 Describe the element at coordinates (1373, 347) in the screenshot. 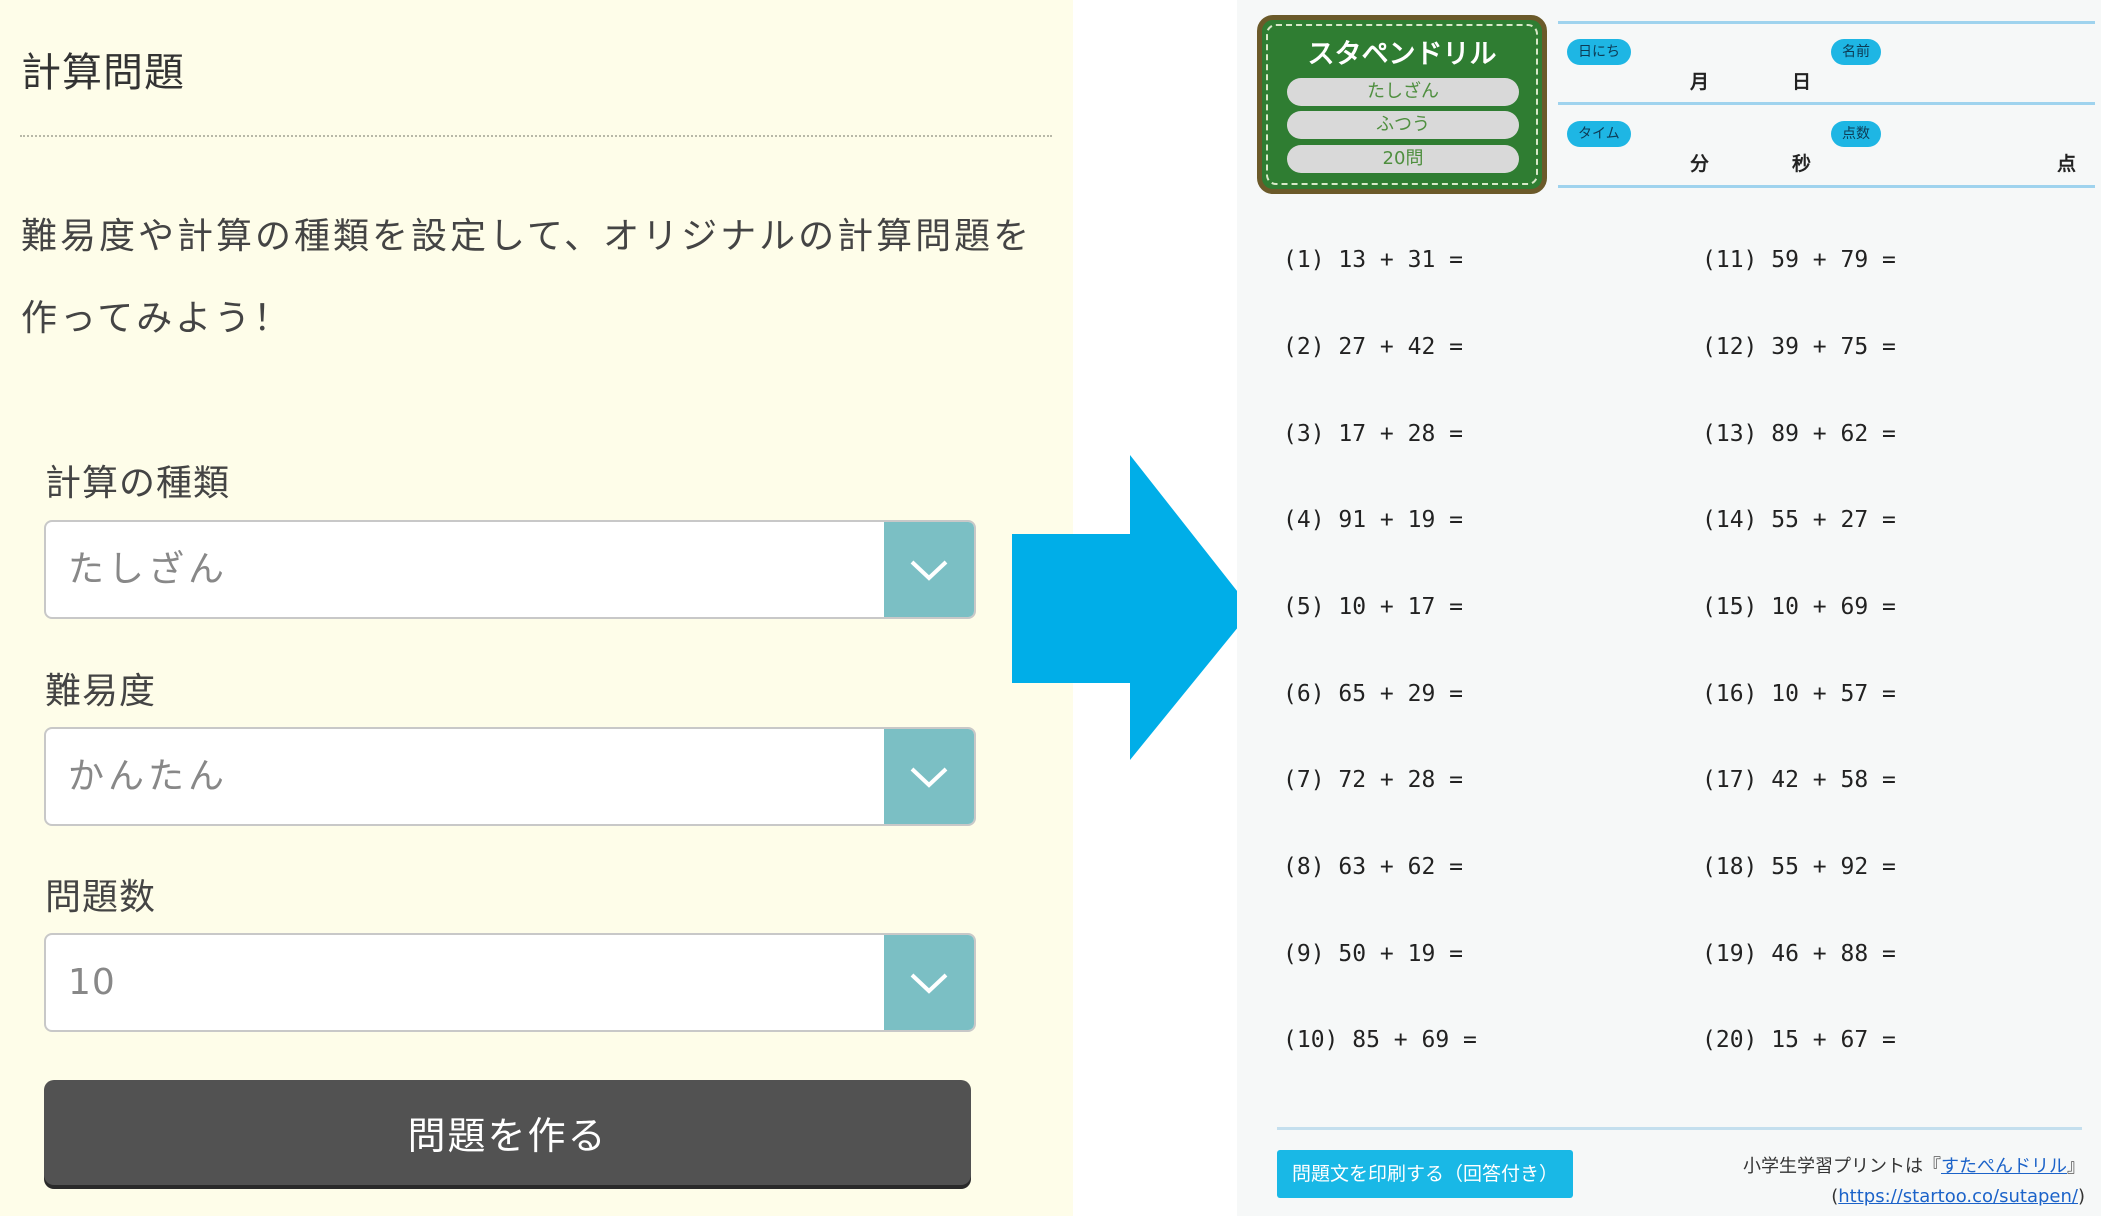

I see `problem-item: (2) 27 + 42 =` at that location.